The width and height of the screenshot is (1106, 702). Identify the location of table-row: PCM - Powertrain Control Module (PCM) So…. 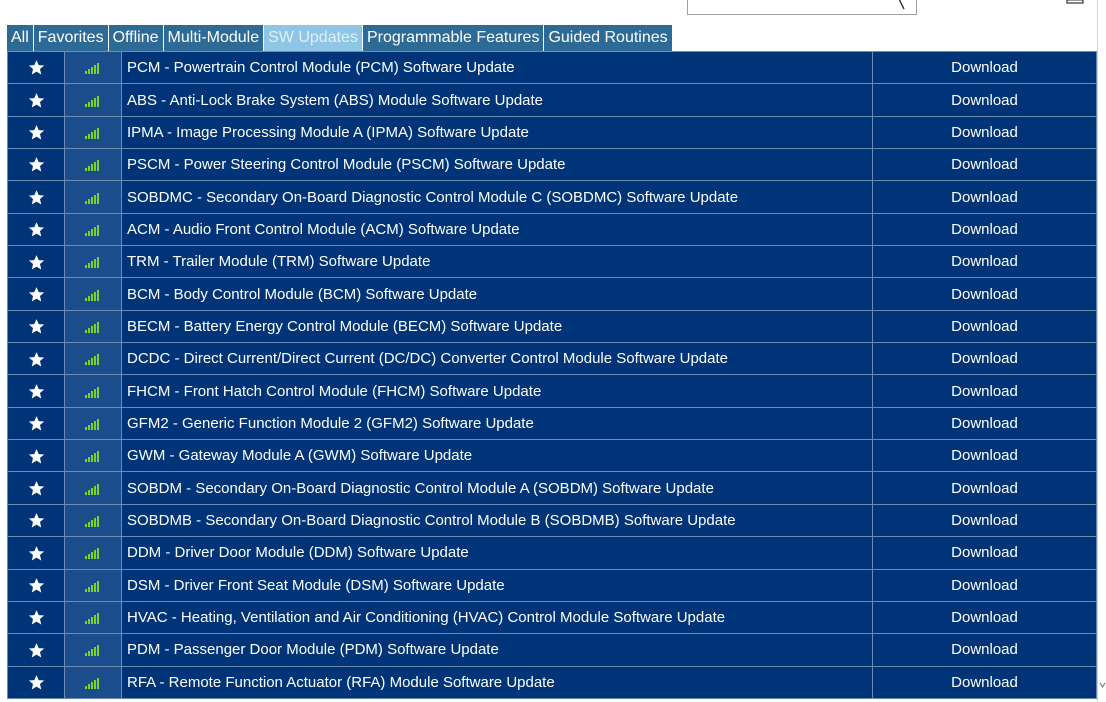
(552, 67).